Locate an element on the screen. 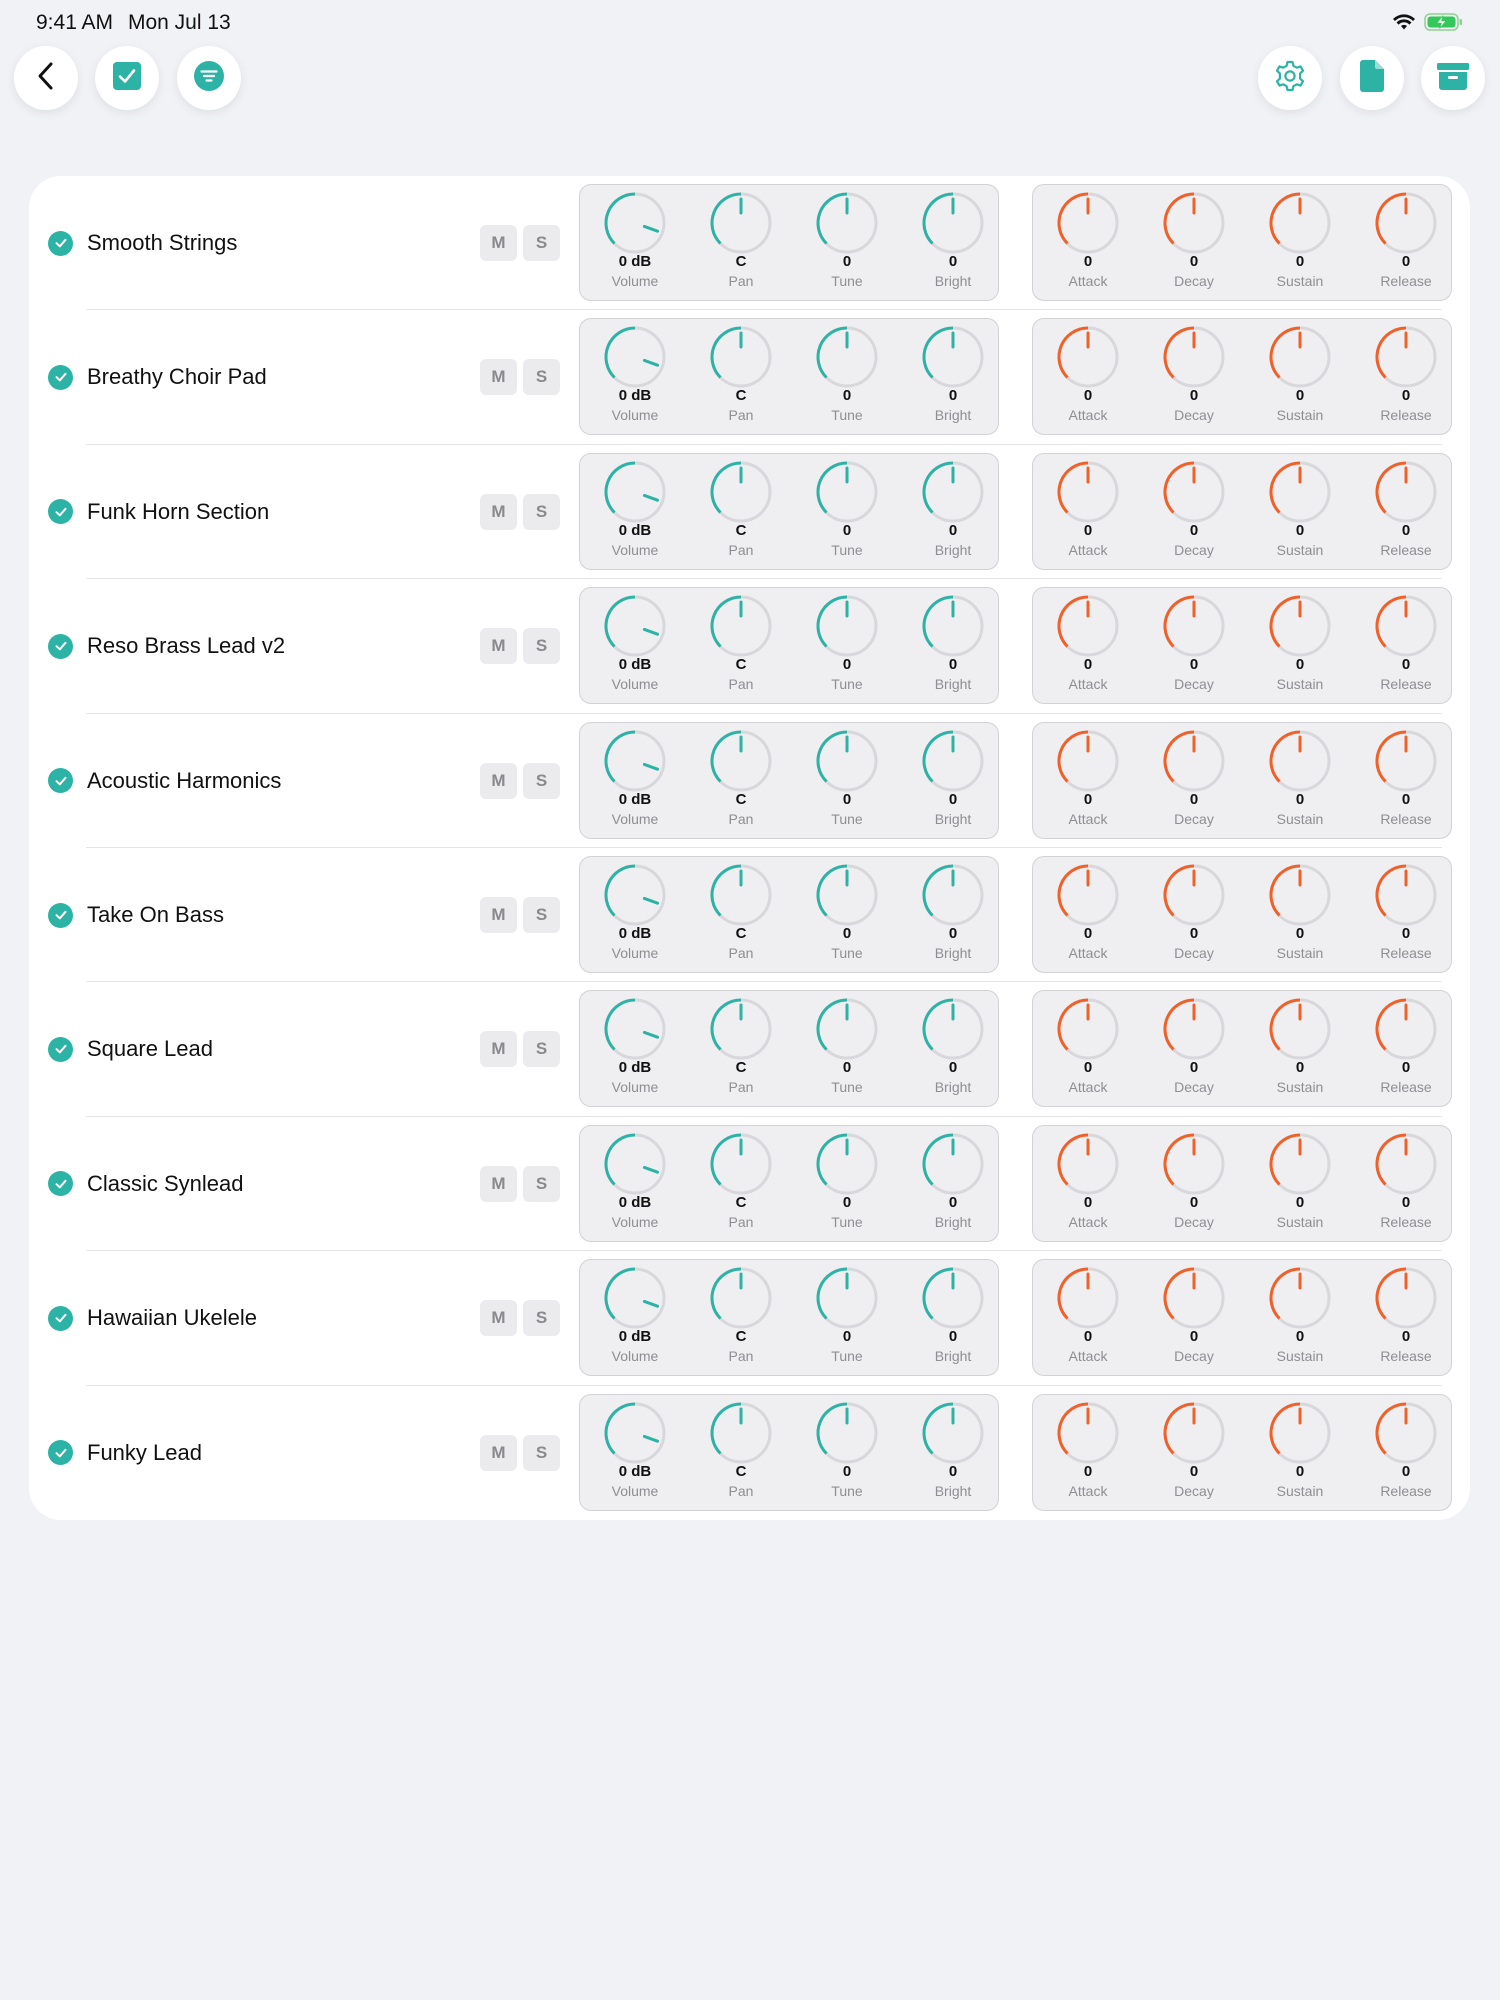  select-all-button is located at coordinates (127, 78).